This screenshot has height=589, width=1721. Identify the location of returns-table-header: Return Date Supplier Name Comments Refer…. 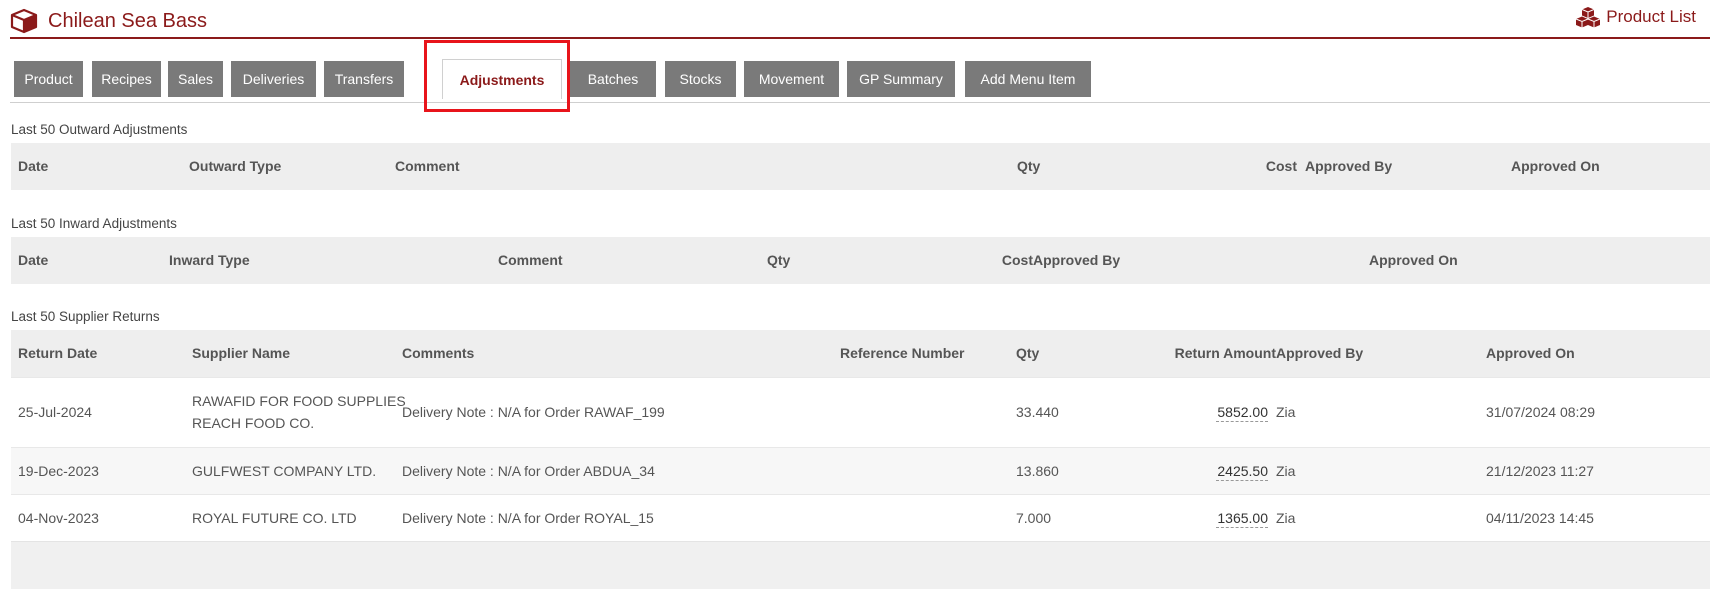
(860, 353).